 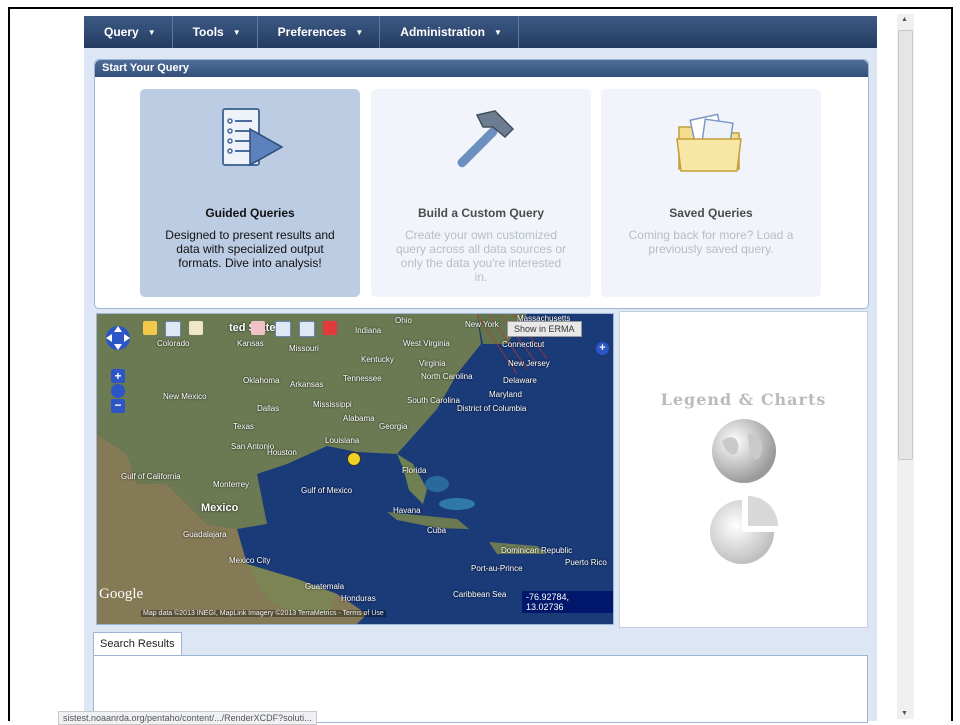 I want to click on map-label: New York, so click(x=482, y=324).